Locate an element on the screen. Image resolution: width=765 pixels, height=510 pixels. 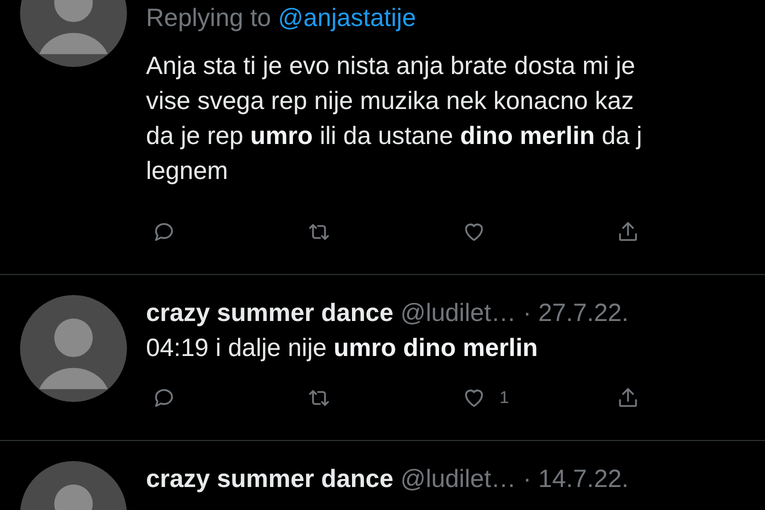
tweet-text: 04:19 i dalje nije umro dino merlin is located at coordinates (342, 348).